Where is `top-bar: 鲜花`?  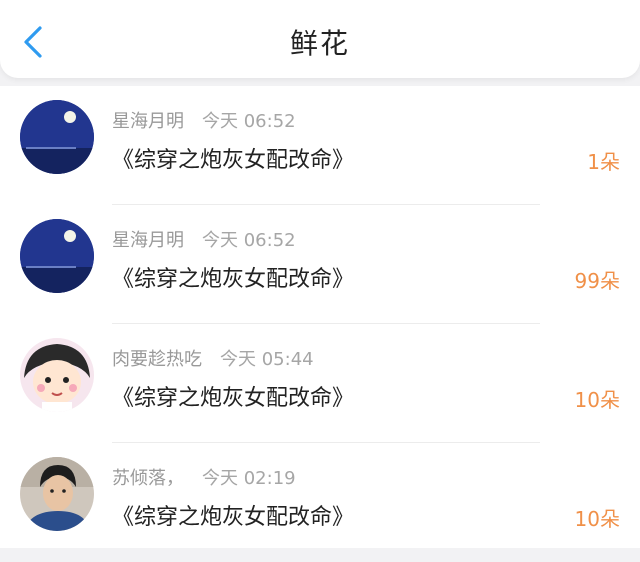 top-bar: 鲜花 is located at coordinates (320, 39).